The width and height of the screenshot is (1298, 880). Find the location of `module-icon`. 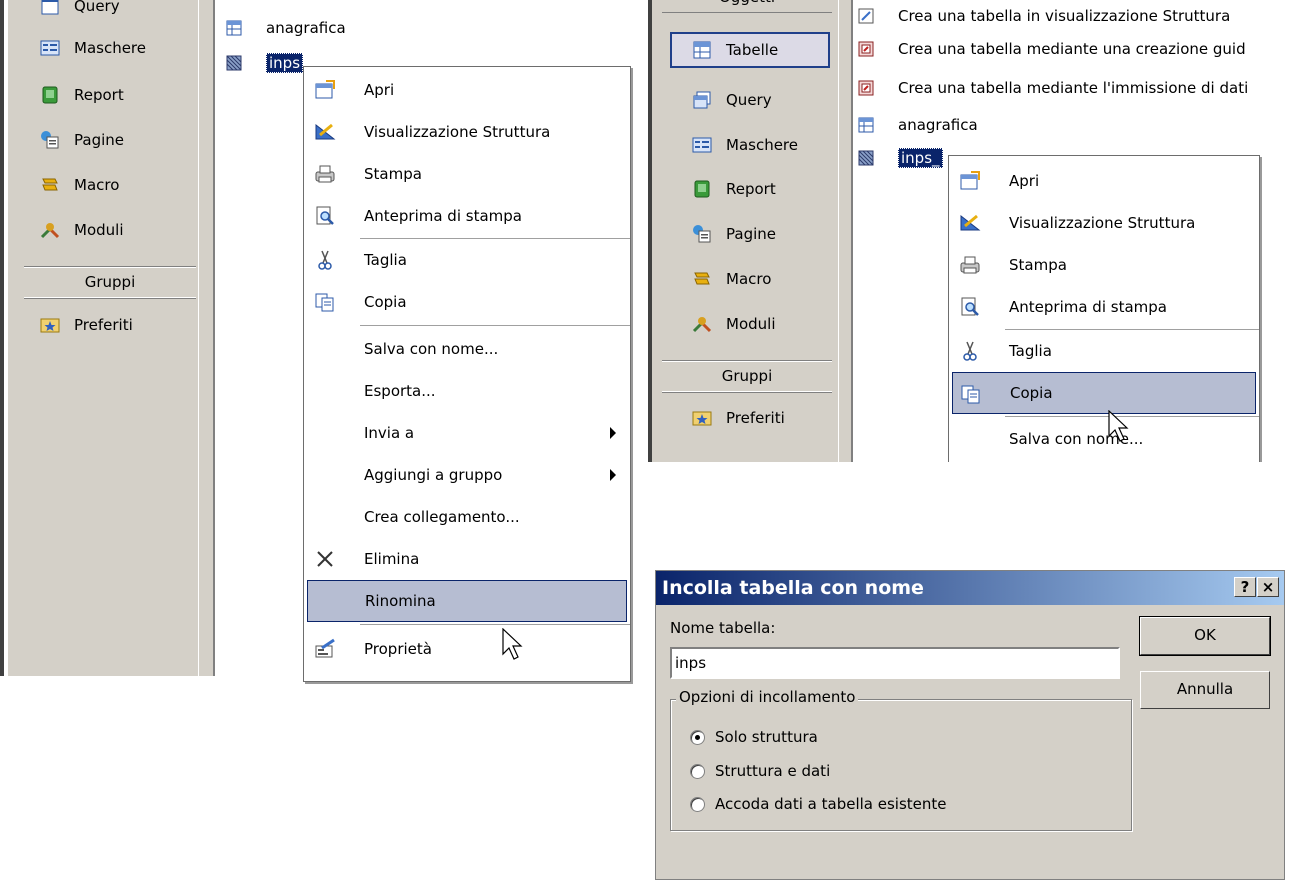

module-icon is located at coordinates (50, 231).